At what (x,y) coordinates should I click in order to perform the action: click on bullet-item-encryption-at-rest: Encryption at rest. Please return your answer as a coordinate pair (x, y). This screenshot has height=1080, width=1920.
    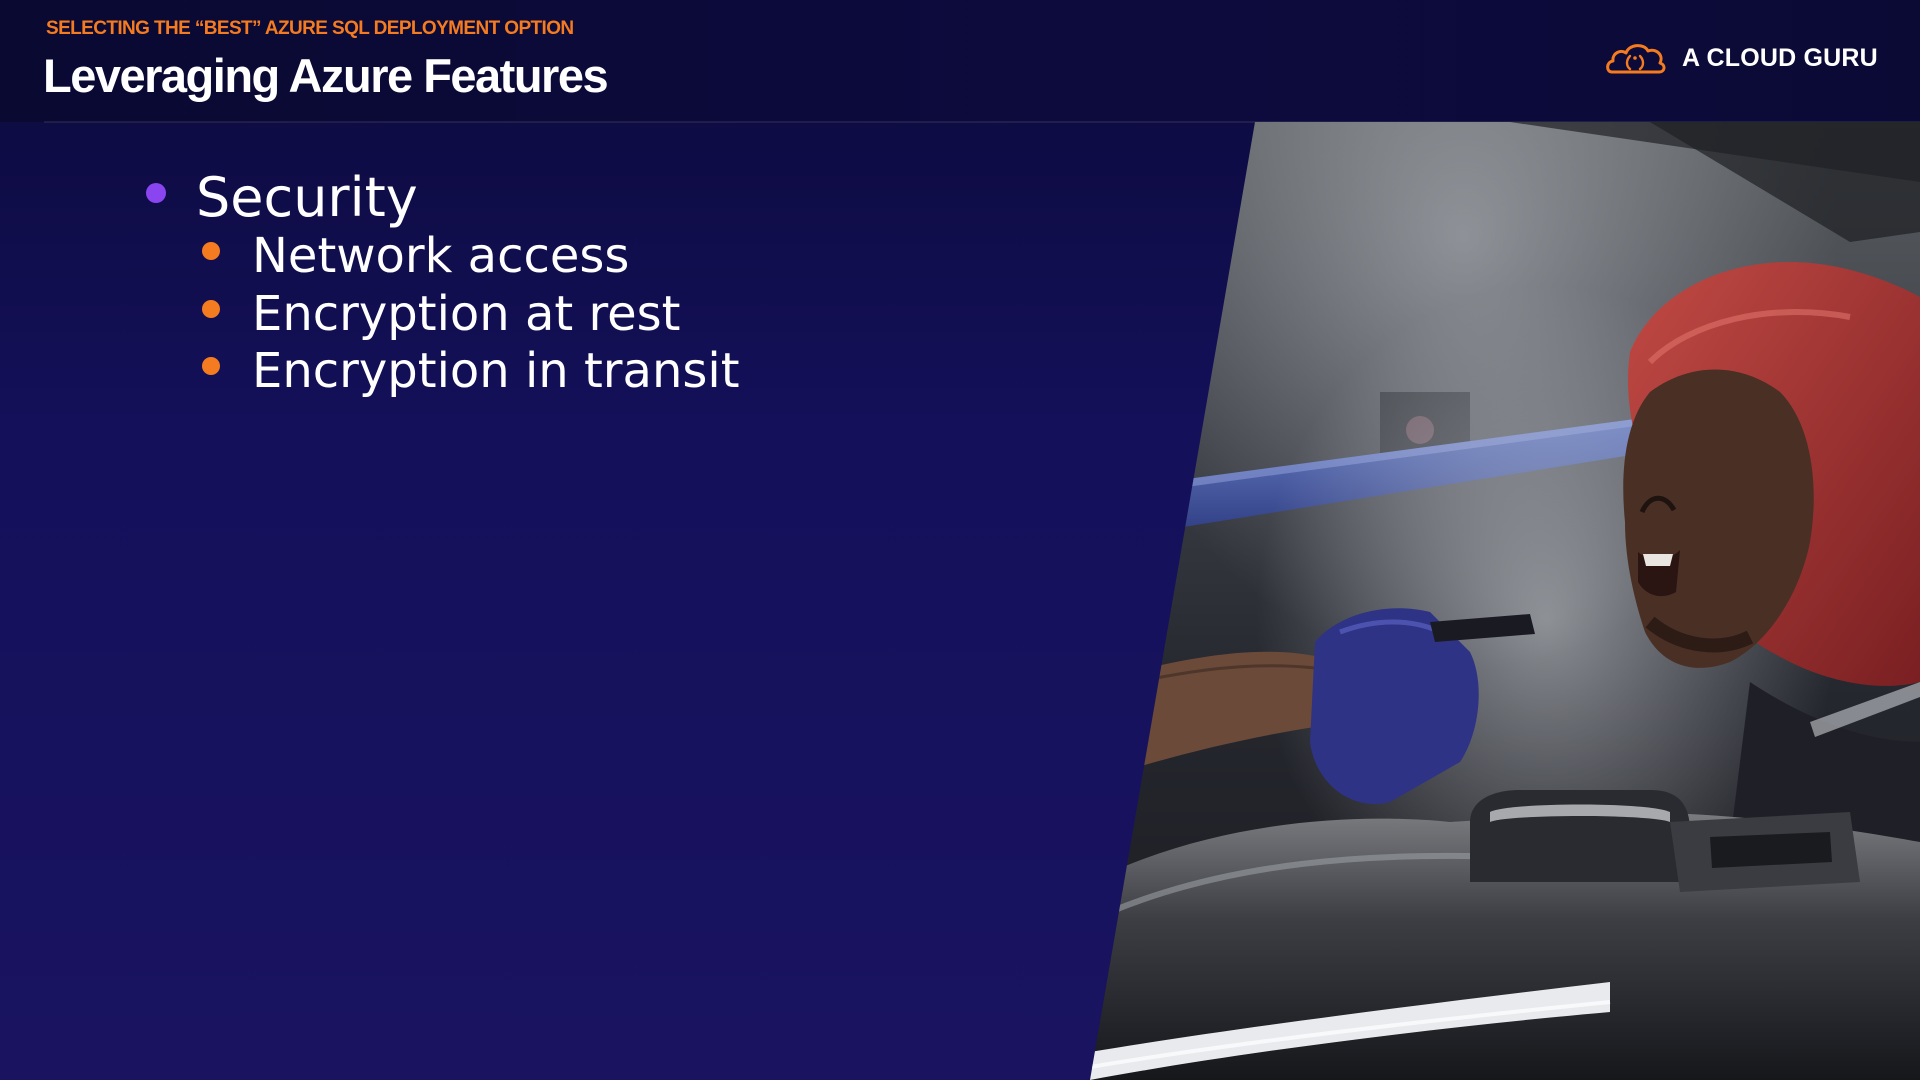
    Looking at the image, I should click on (466, 314).